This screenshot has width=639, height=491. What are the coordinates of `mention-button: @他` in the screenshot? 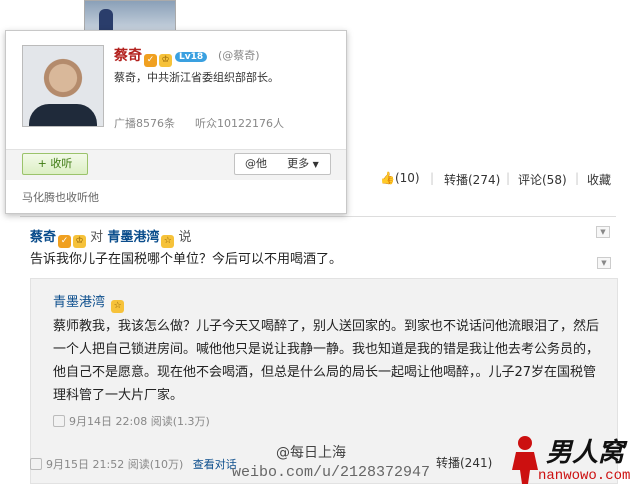 It's located at (256, 164).